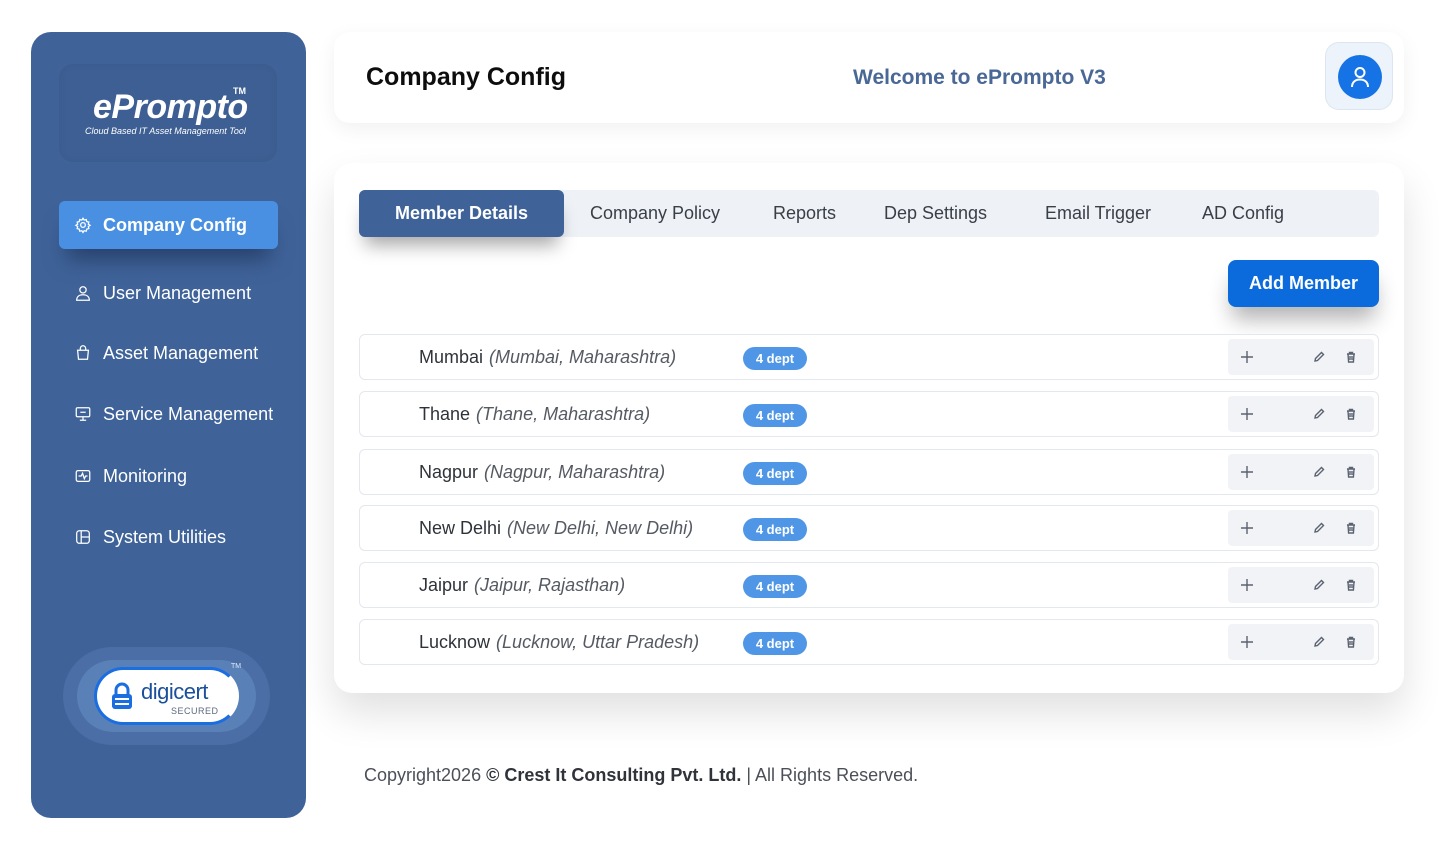 The height and width of the screenshot is (862, 1440). Describe the element at coordinates (83, 353) in the screenshot. I see `bag-icon` at that location.